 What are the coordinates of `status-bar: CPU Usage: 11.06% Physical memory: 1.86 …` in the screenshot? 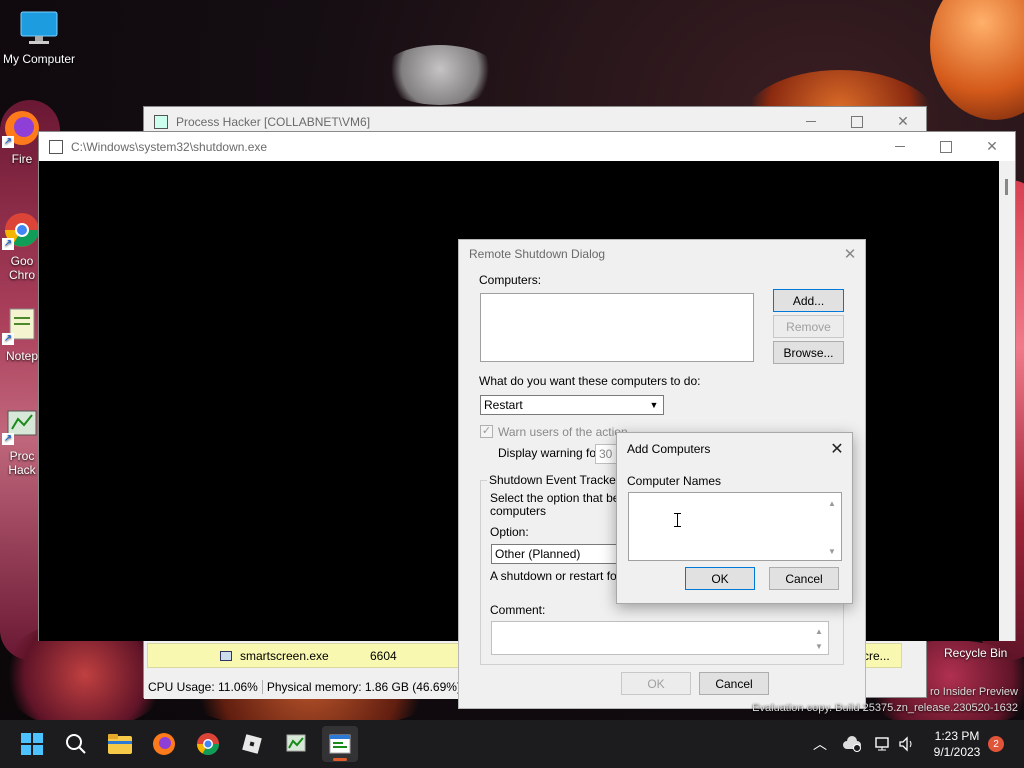 It's located at (311, 687).